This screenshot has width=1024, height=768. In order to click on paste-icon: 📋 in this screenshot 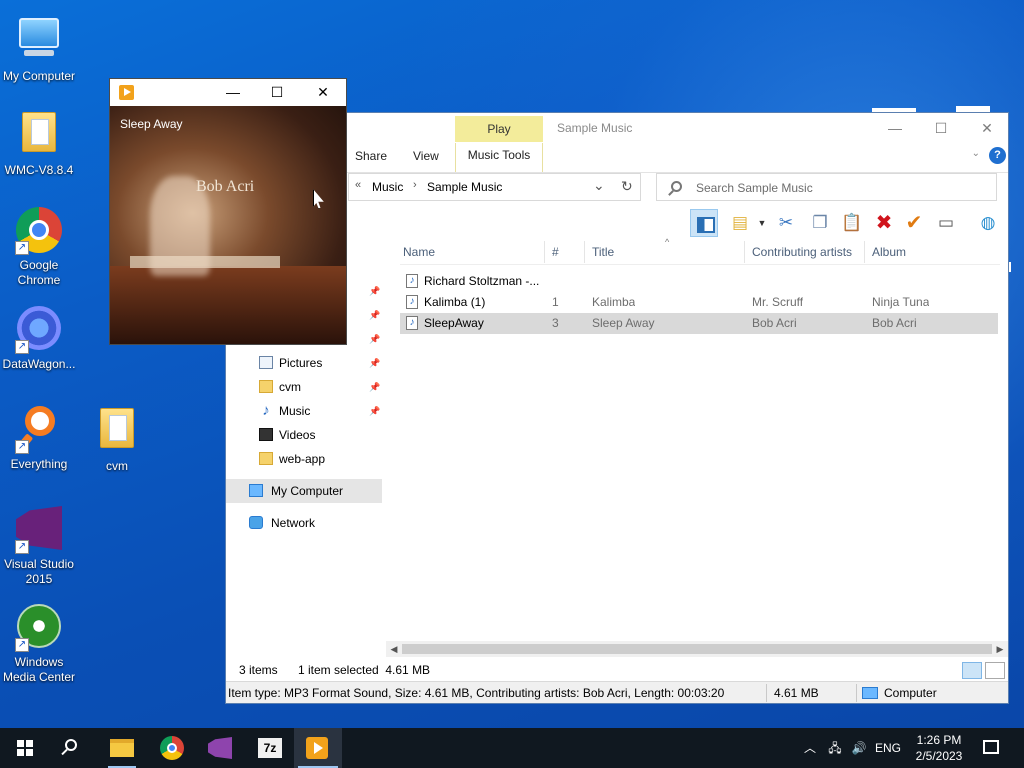, I will do `click(852, 223)`.